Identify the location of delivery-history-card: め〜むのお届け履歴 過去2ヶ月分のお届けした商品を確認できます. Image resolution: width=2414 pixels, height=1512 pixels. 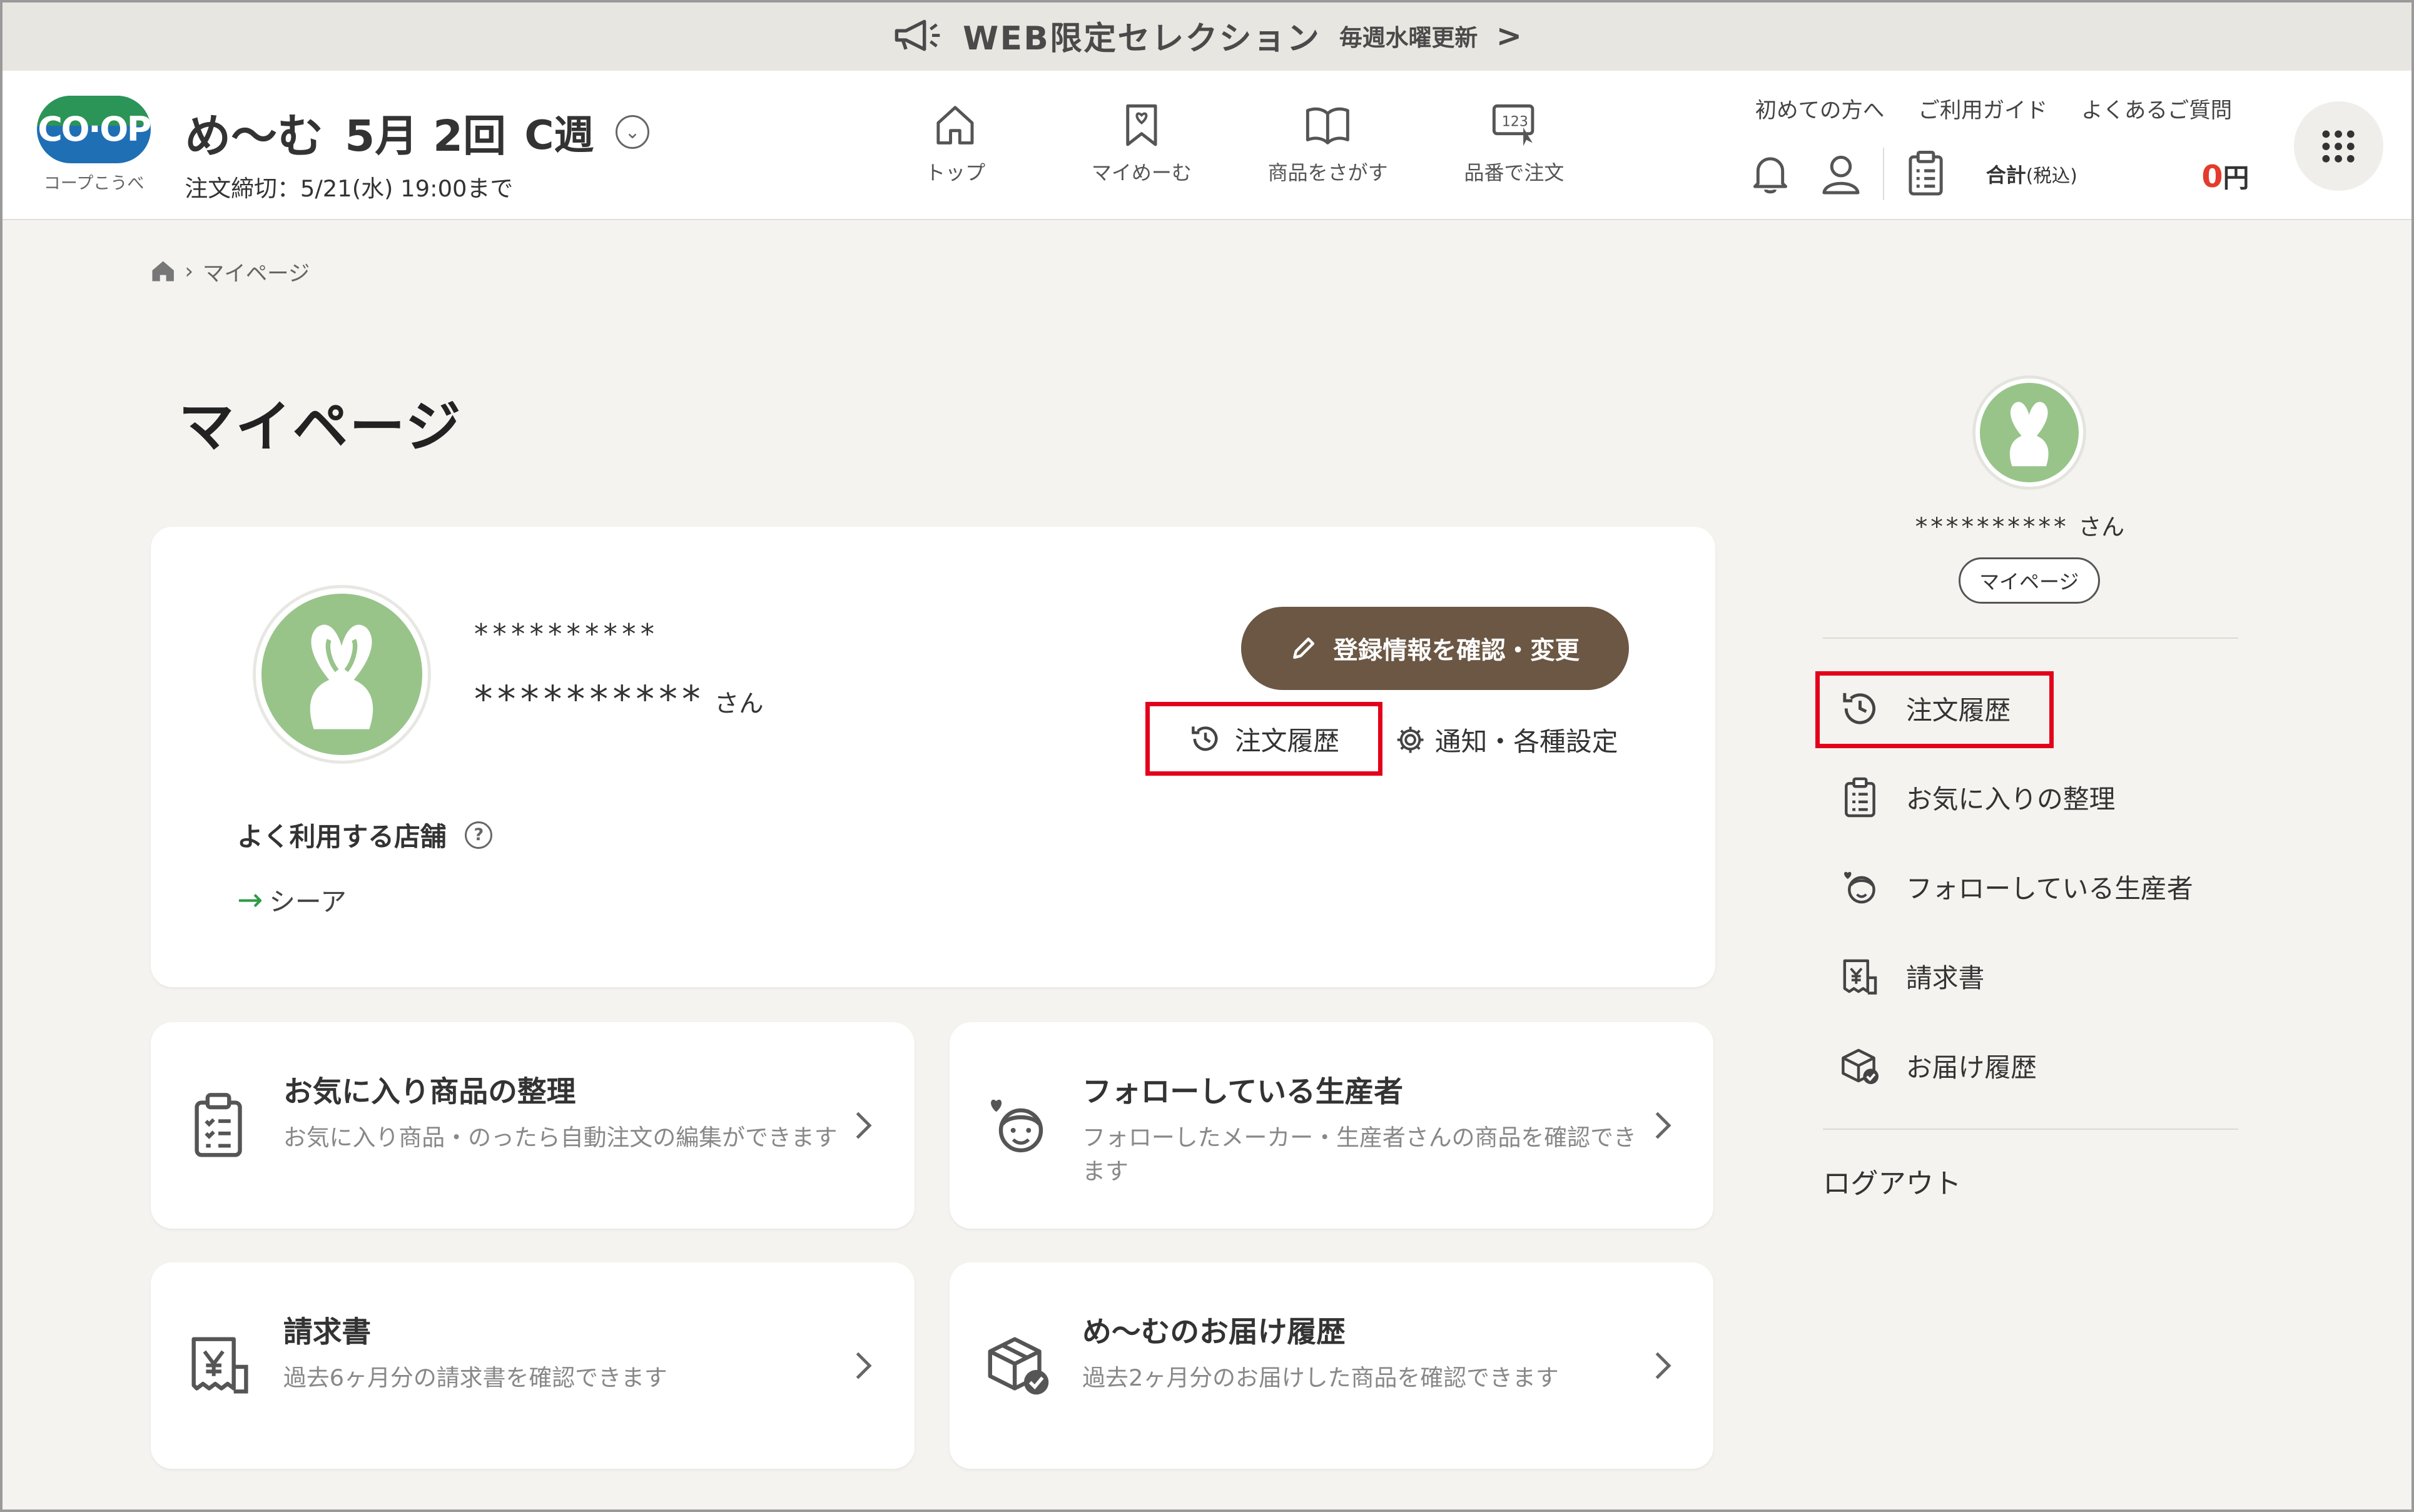
(1332, 1365).